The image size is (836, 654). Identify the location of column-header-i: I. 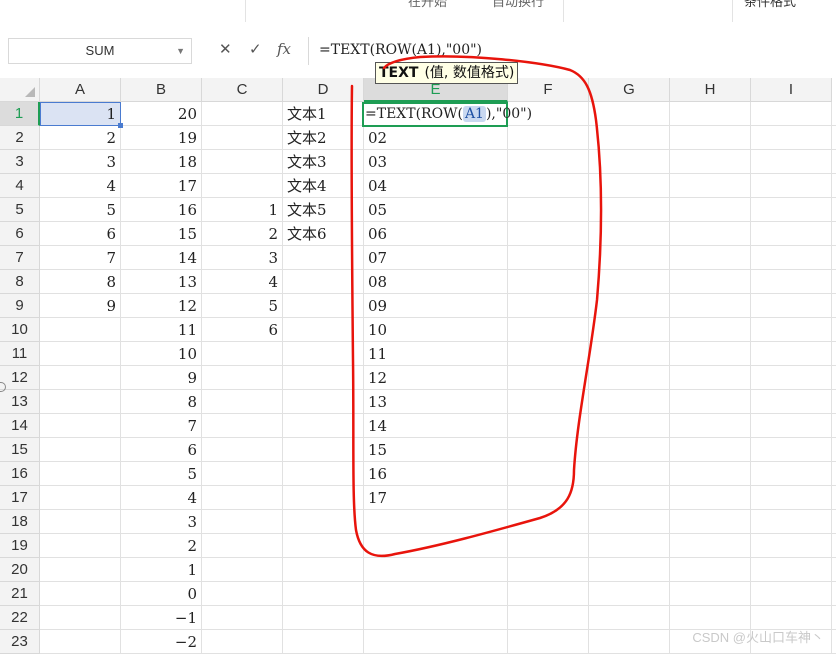
(791, 90).